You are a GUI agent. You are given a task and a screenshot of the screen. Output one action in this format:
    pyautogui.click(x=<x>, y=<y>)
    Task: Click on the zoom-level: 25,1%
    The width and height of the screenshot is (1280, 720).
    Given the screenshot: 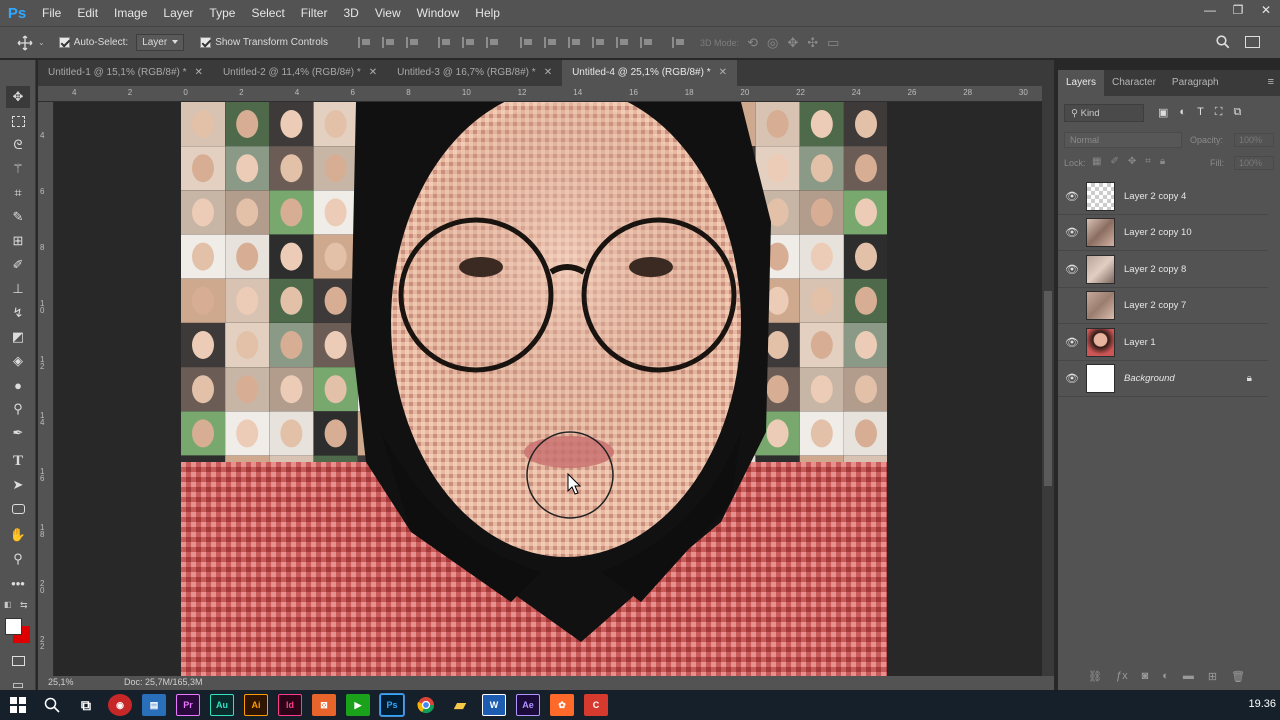 What is the action you would take?
    pyautogui.click(x=61, y=682)
    